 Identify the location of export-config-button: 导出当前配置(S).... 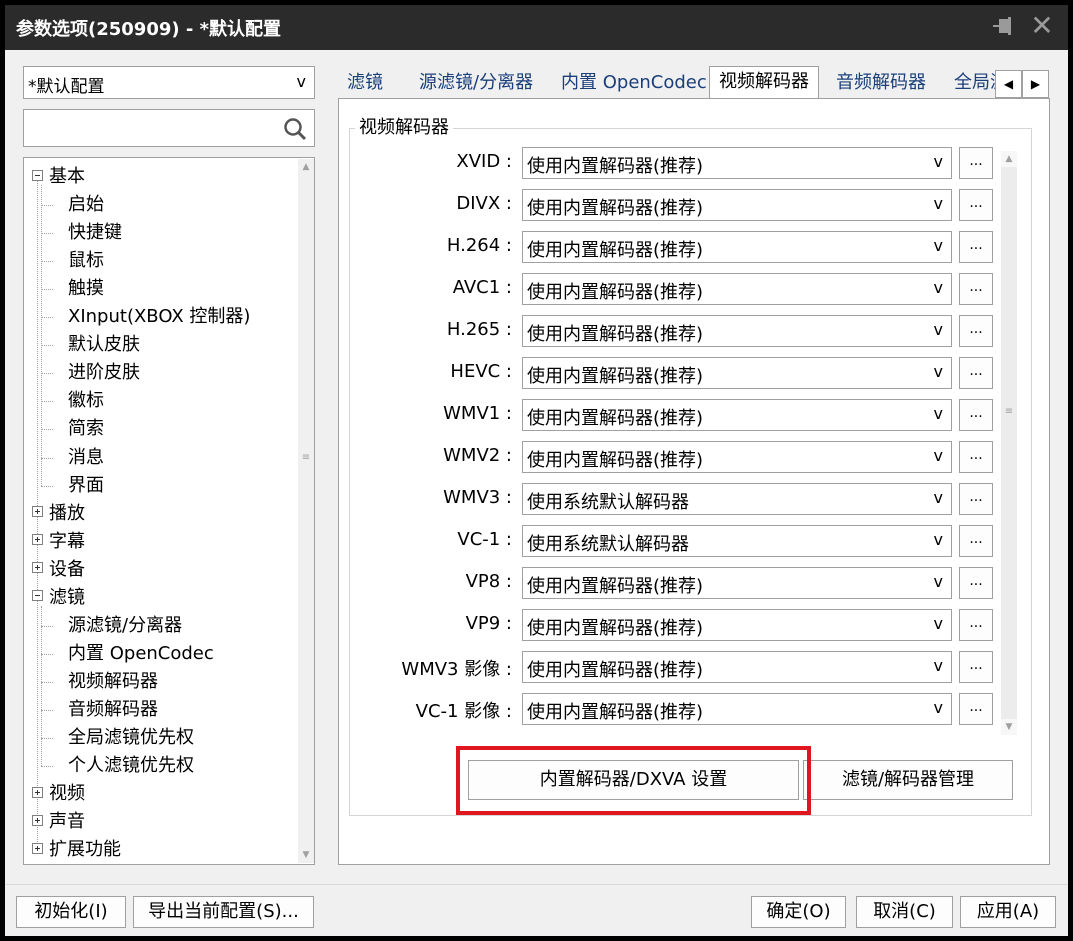
(223, 912).